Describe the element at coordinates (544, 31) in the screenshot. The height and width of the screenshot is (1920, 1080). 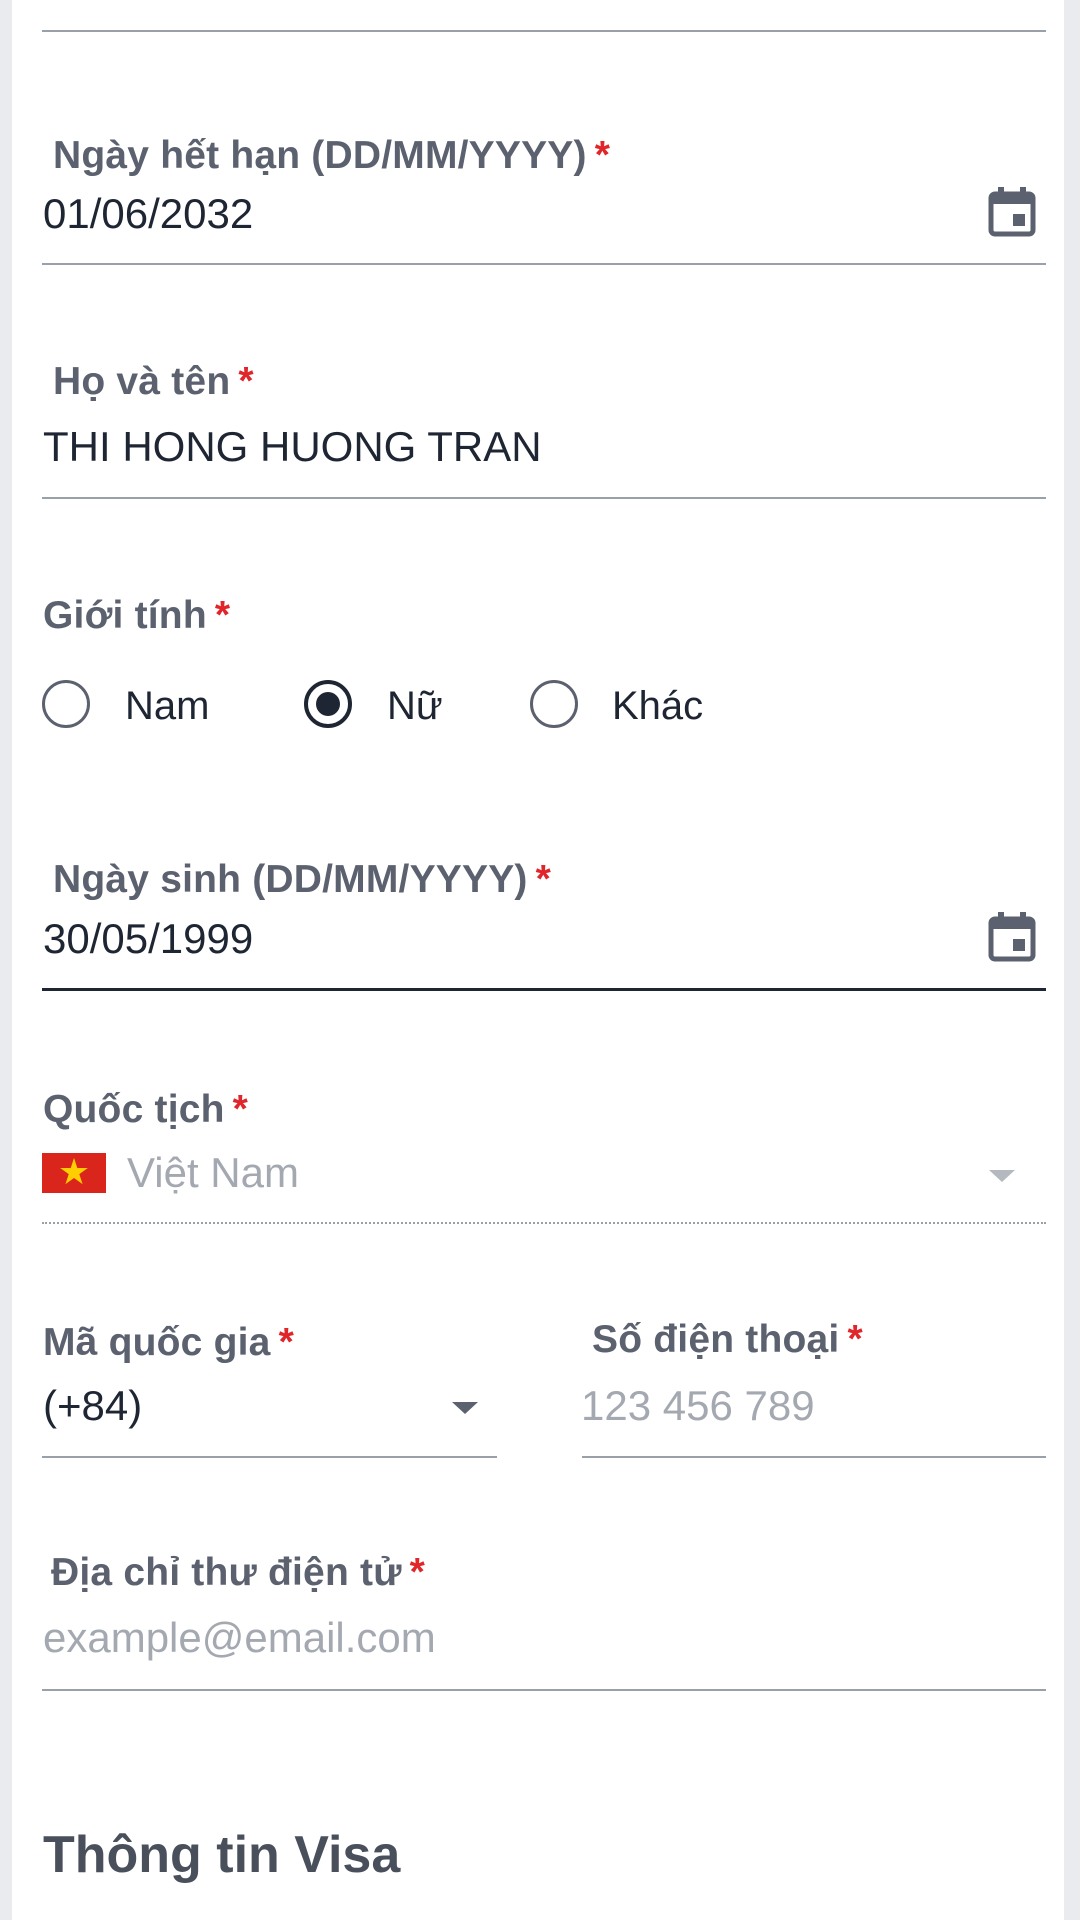
I see `previous-field-underline` at that location.